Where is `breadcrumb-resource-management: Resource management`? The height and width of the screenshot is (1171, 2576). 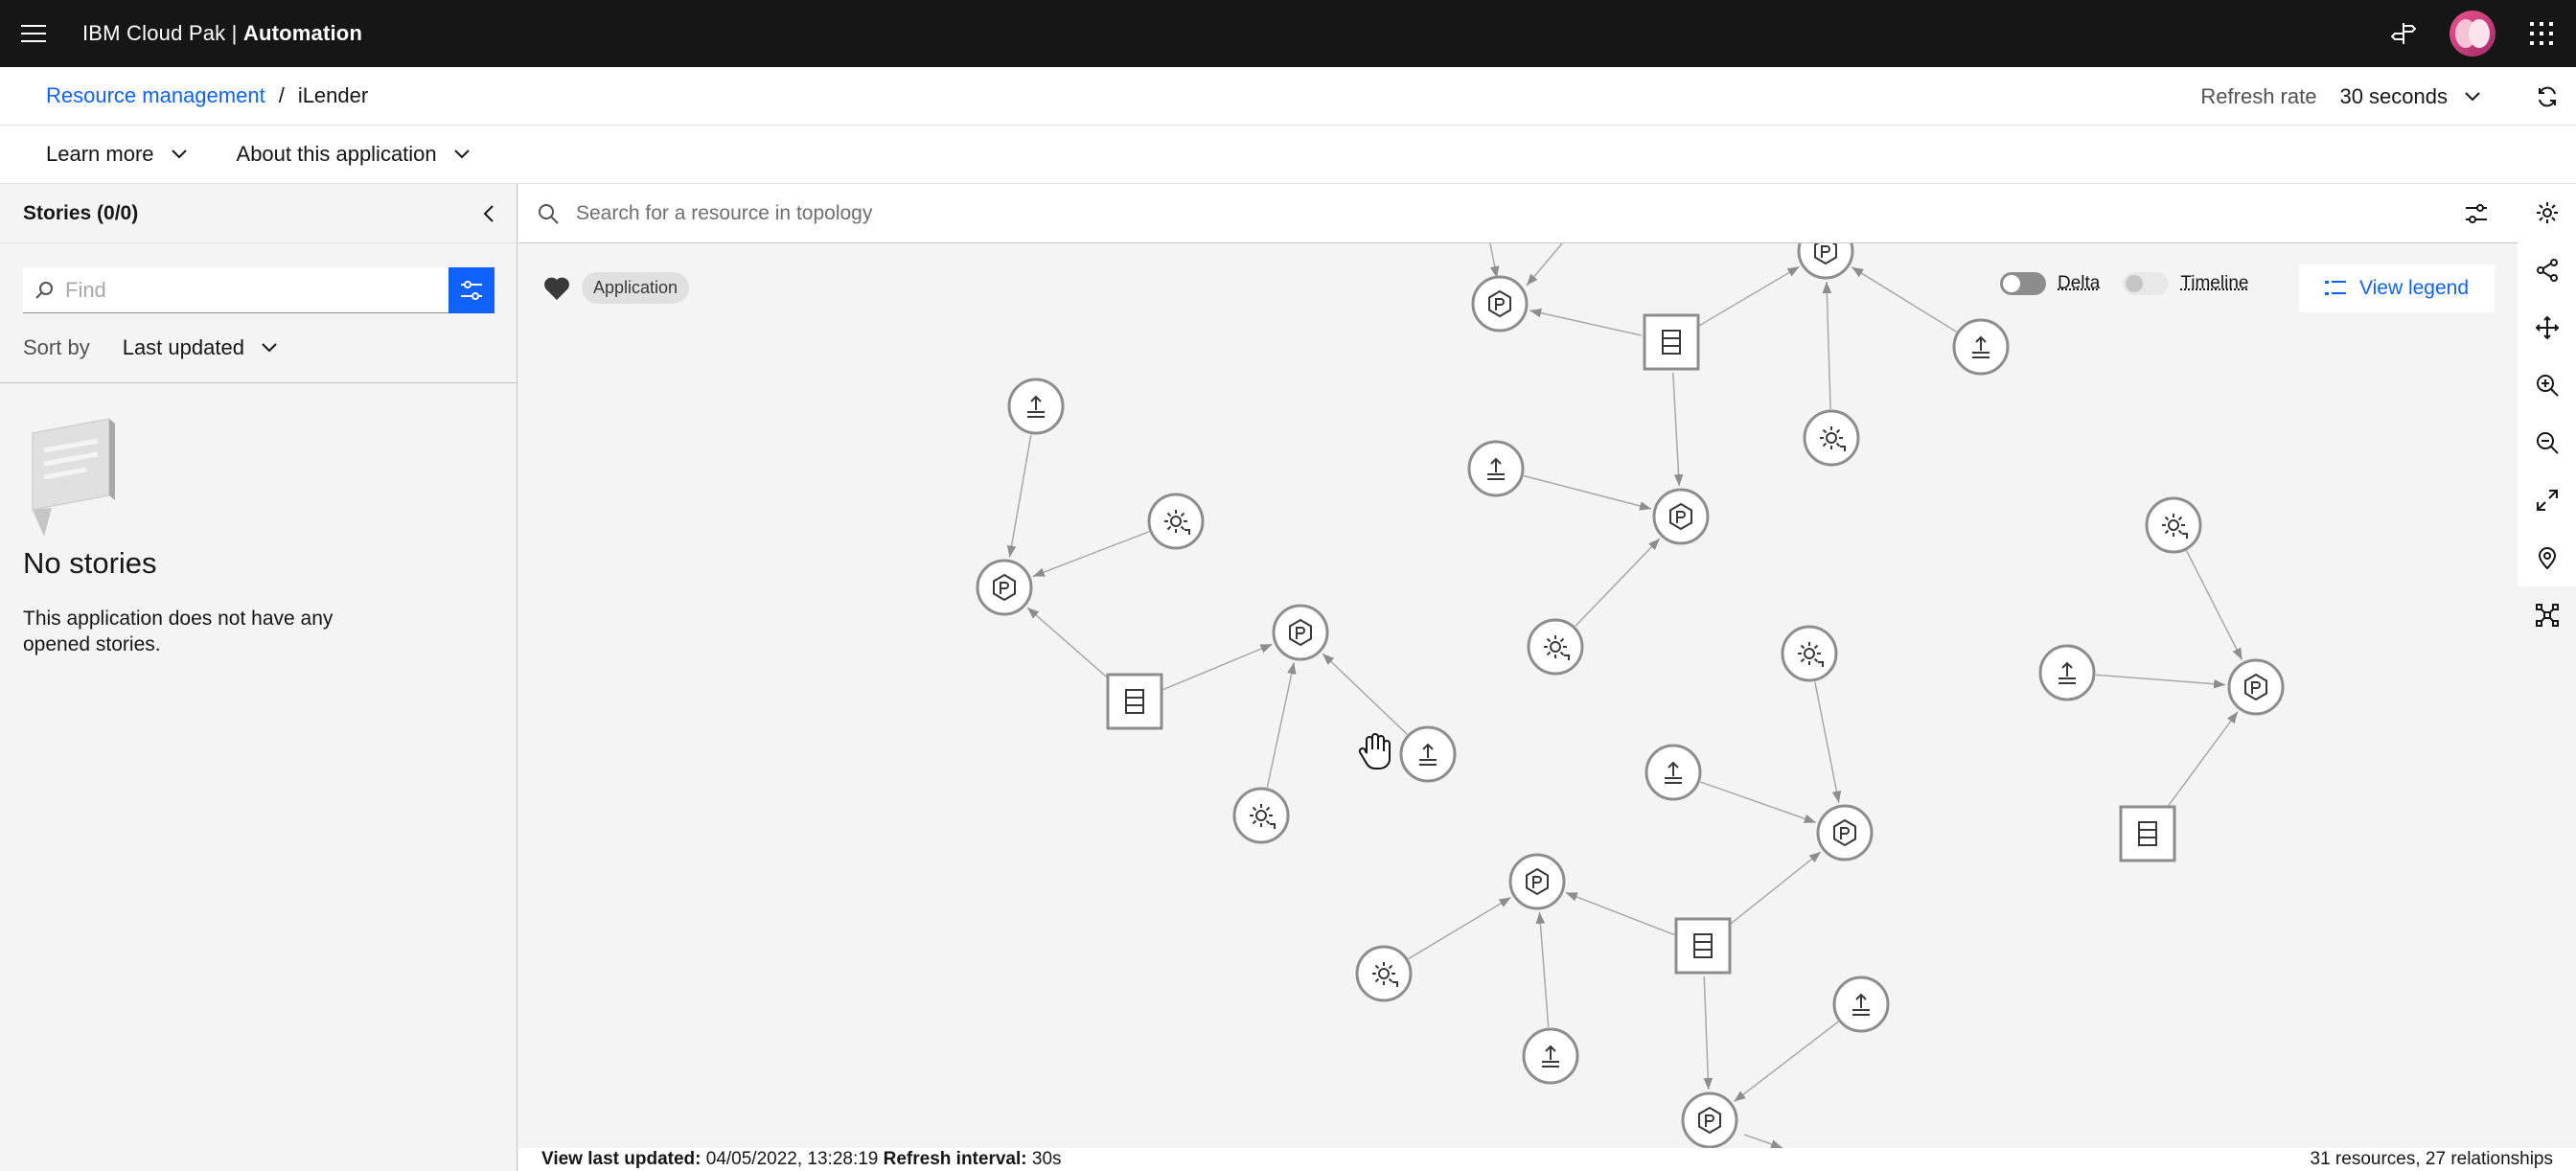
breadcrumb-resource-management: Resource management is located at coordinates (155, 95).